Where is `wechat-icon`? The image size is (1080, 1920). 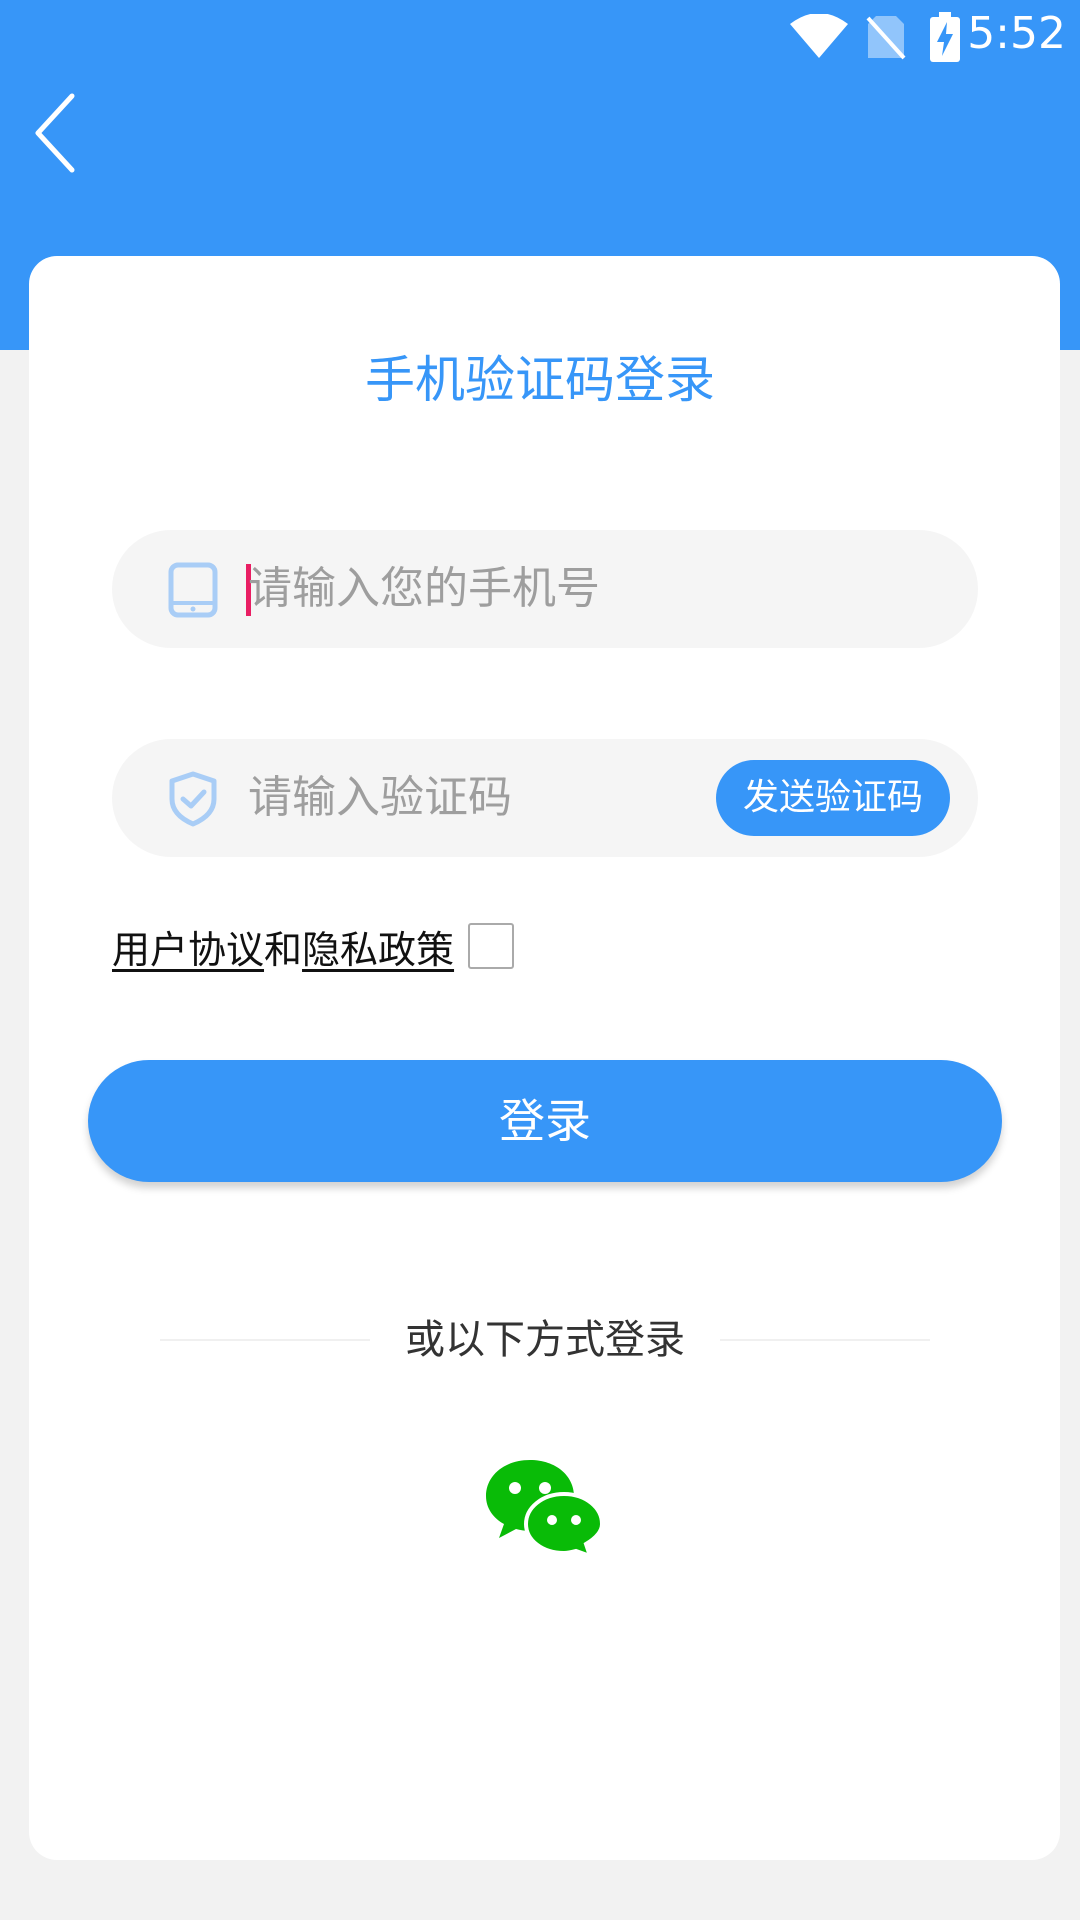 wechat-icon is located at coordinates (544, 1507).